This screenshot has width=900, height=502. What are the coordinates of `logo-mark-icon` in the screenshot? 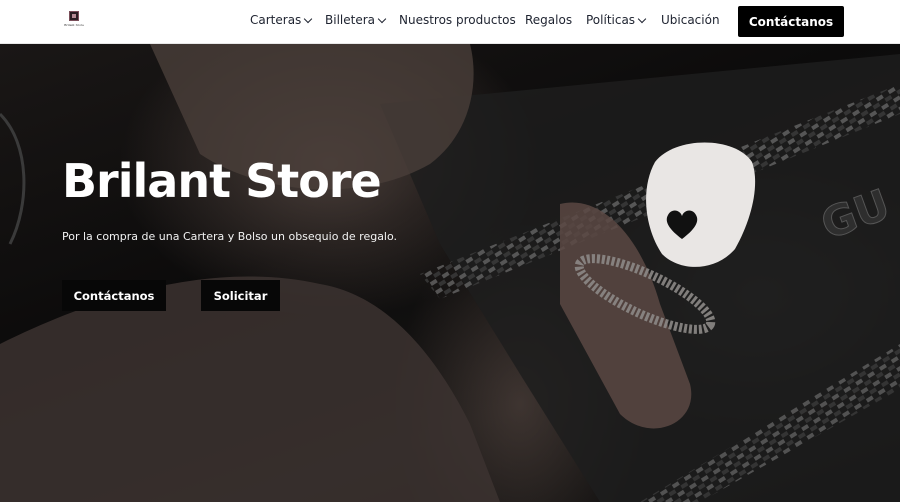 It's located at (74, 16).